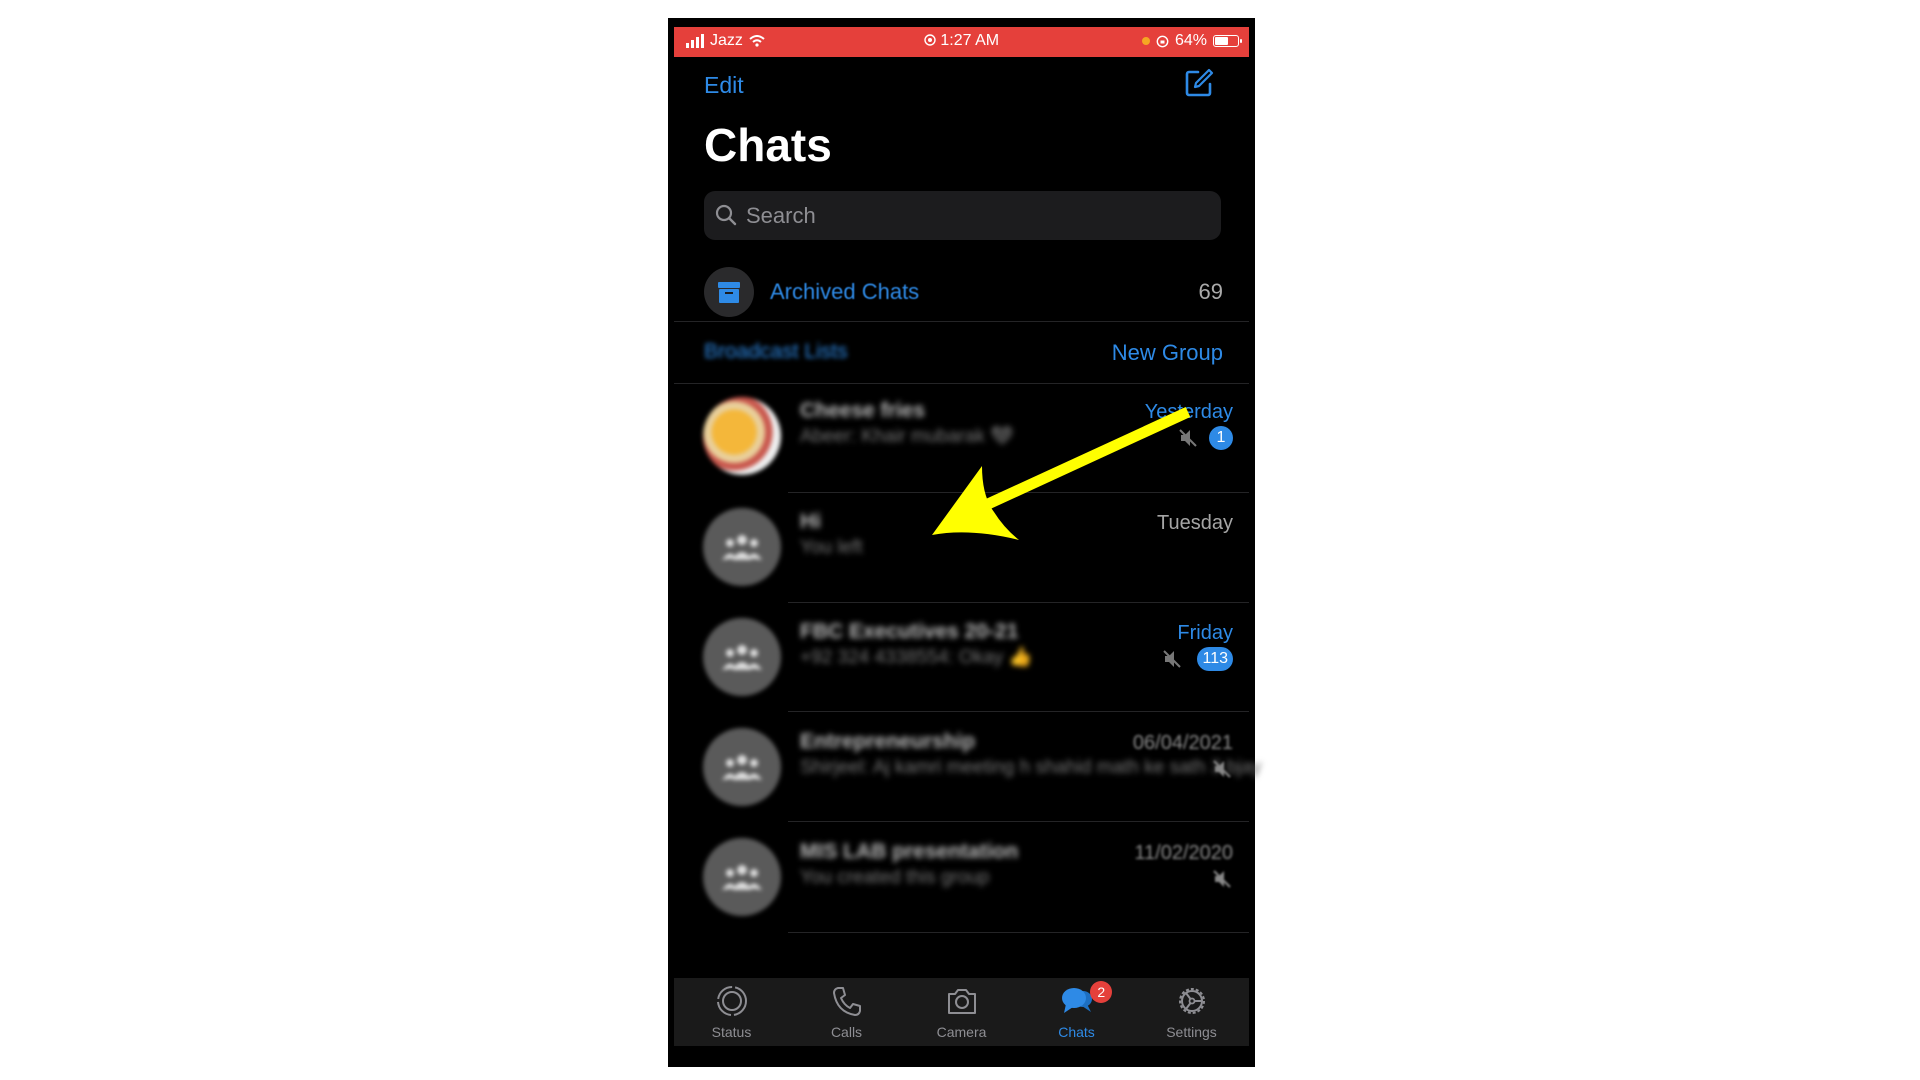  What do you see at coordinates (731, 1001) in the screenshot?
I see `status-icon` at bounding box center [731, 1001].